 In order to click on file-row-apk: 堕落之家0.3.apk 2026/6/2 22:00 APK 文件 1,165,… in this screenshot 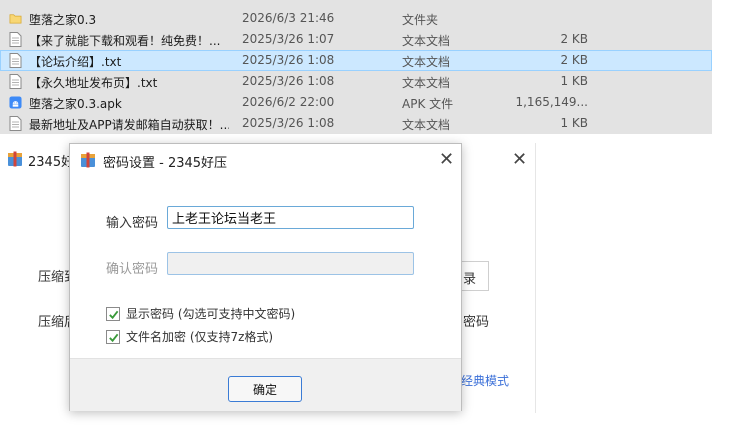, I will do `click(356, 102)`.